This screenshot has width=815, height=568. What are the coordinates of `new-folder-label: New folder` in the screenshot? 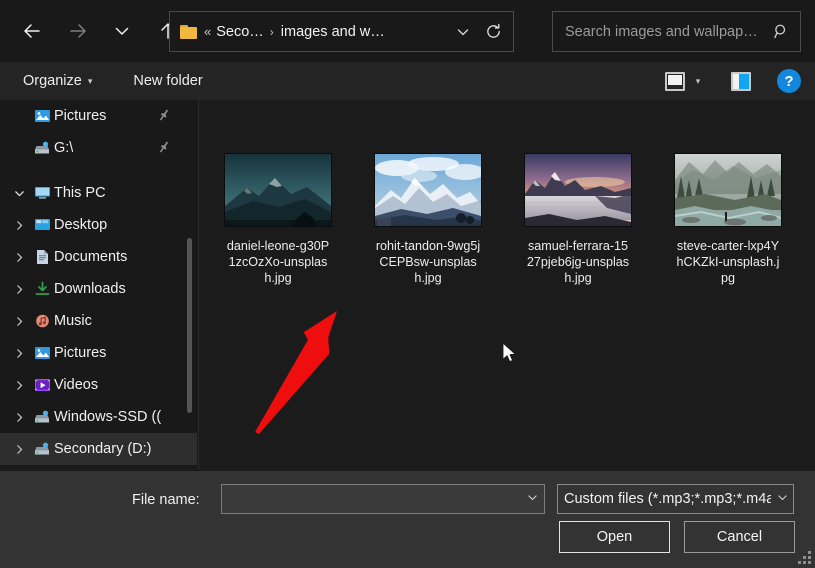 It's located at (168, 81).